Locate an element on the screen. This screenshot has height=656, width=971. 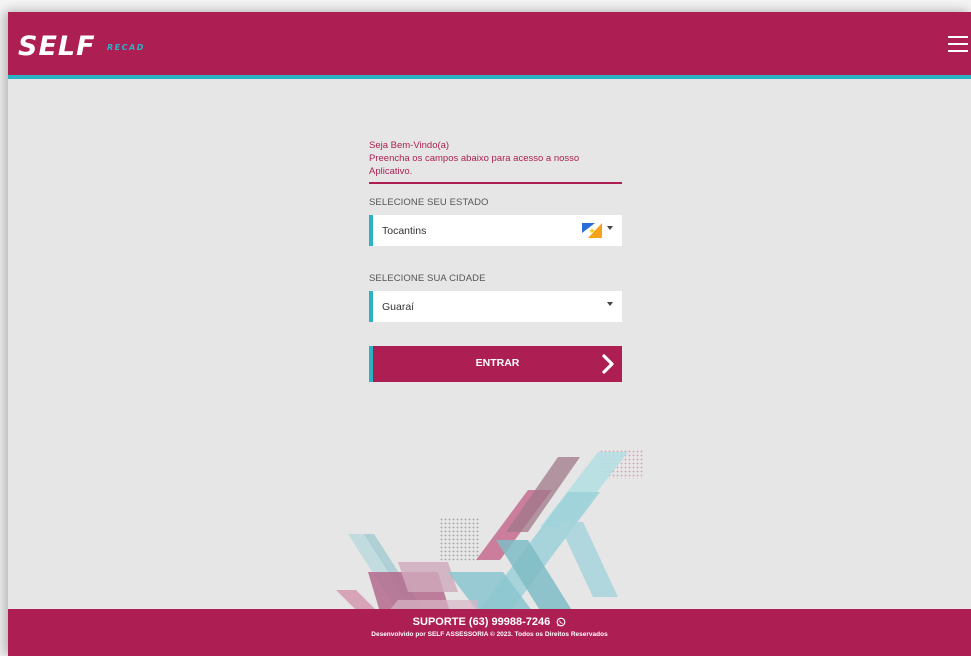
support-line: SUPORTE (63) 99988-7246 is located at coordinates (489, 622).